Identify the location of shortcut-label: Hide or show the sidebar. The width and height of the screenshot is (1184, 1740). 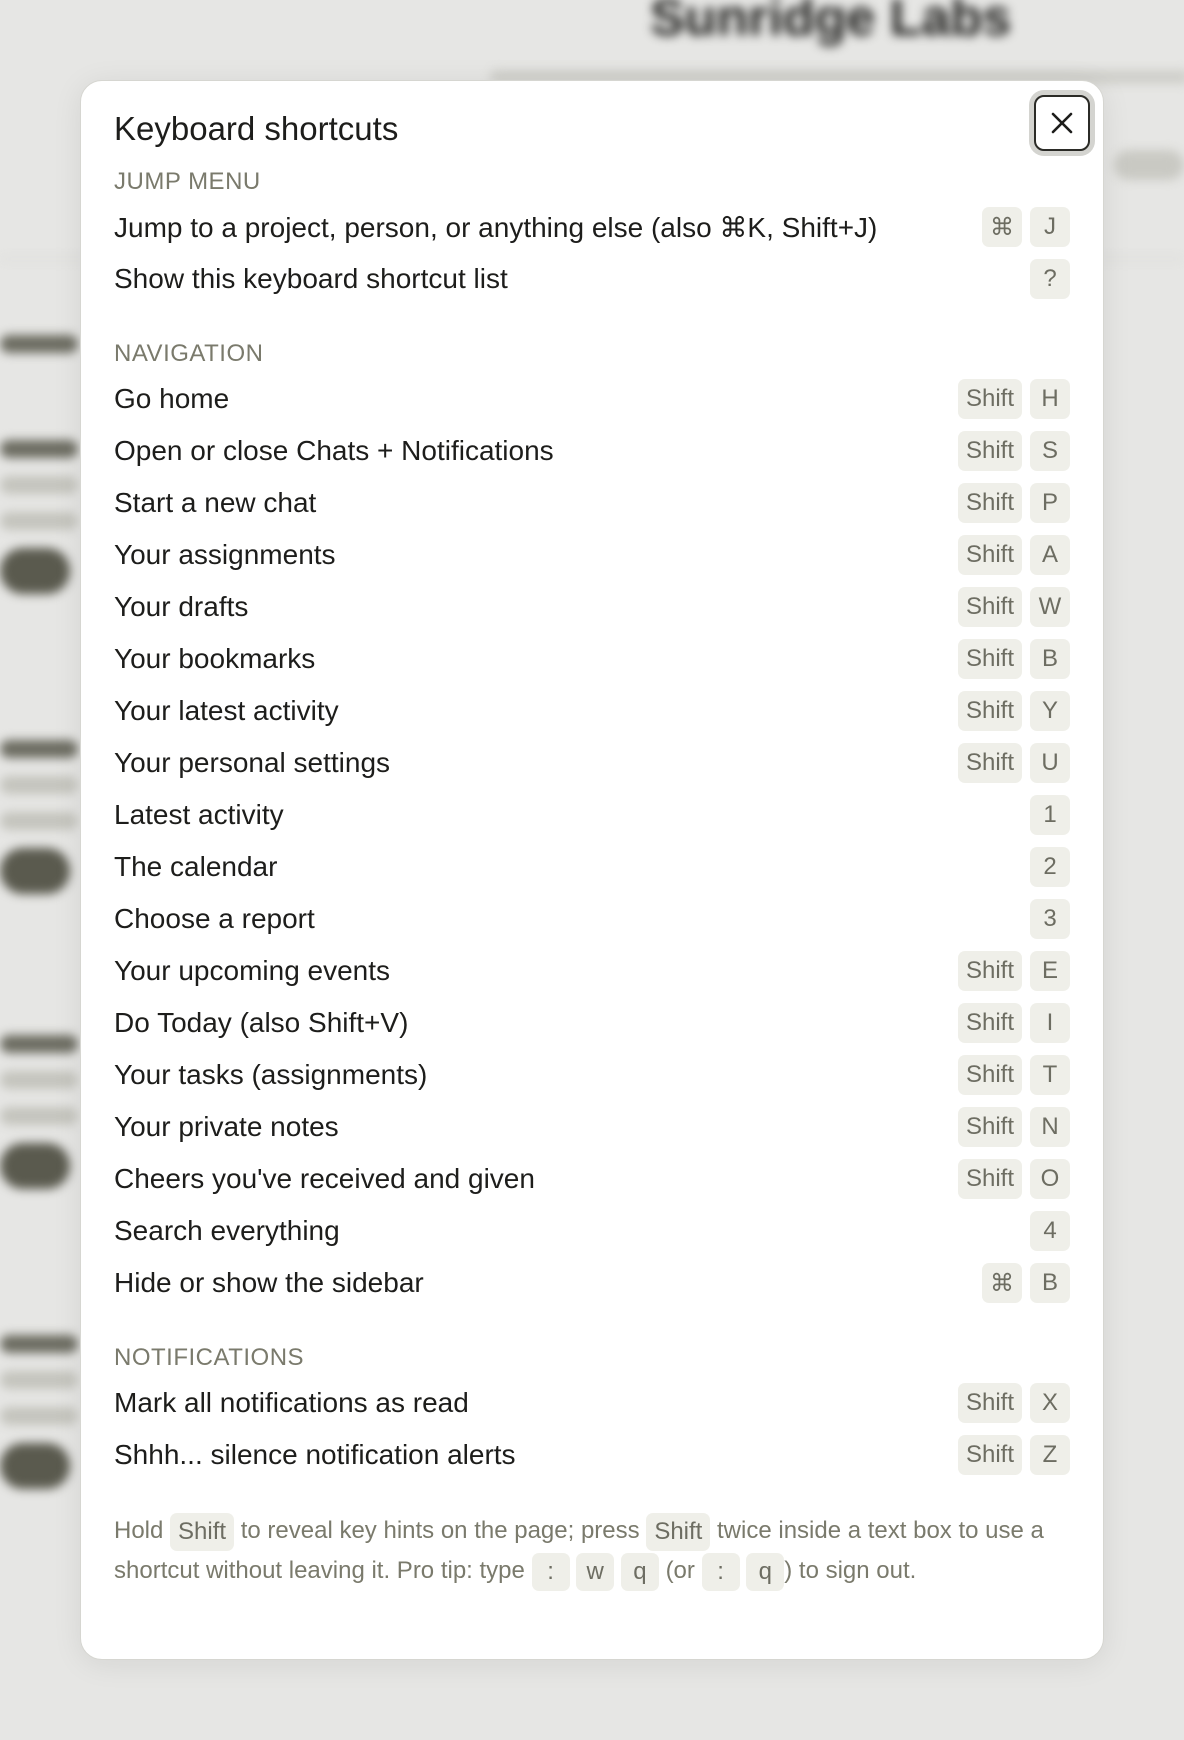
(269, 1282).